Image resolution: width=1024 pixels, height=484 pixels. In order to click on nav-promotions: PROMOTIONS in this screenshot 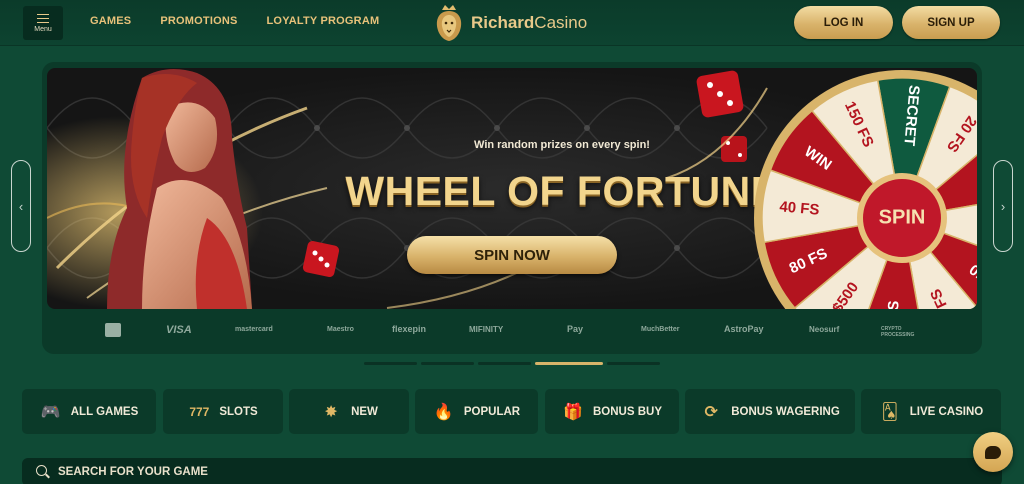, I will do `click(198, 21)`.